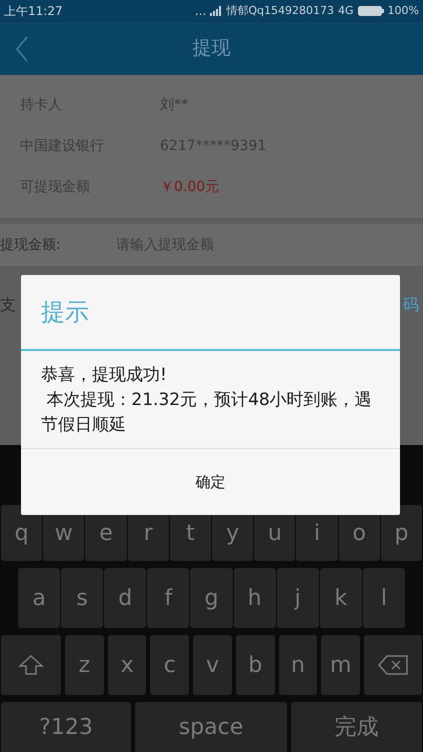  Describe the element at coordinates (211, 49) in the screenshot. I see `page-title: 提现` at that location.